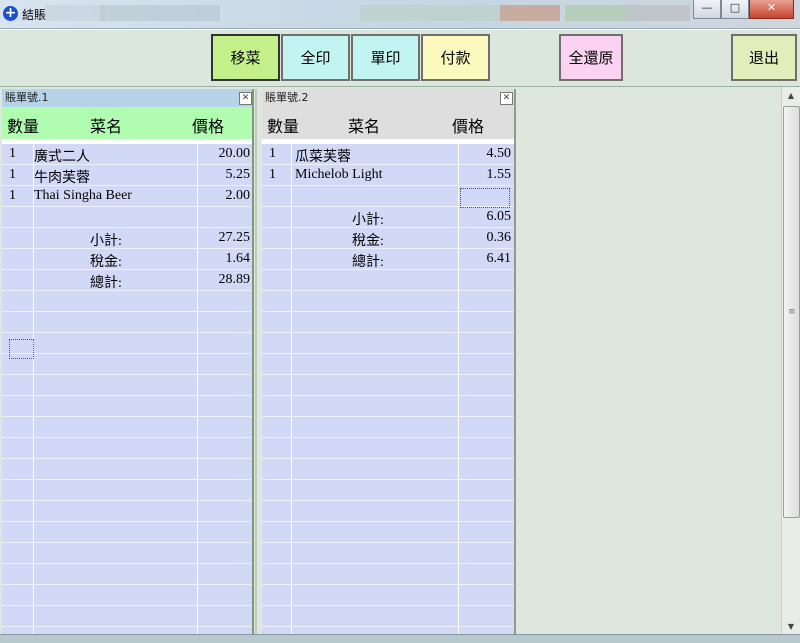 The width and height of the screenshot is (800, 643). I want to click on total-value: 28.89, so click(234, 279).